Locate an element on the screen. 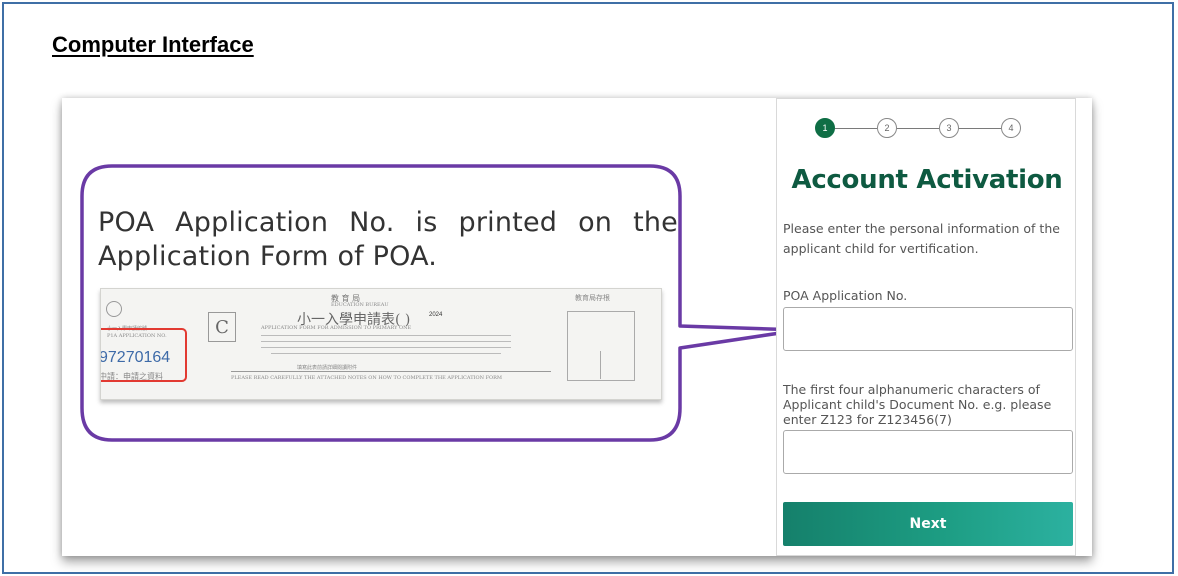  form-left-bottom: 中請：申請之資料 is located at coordinates (131, 376).